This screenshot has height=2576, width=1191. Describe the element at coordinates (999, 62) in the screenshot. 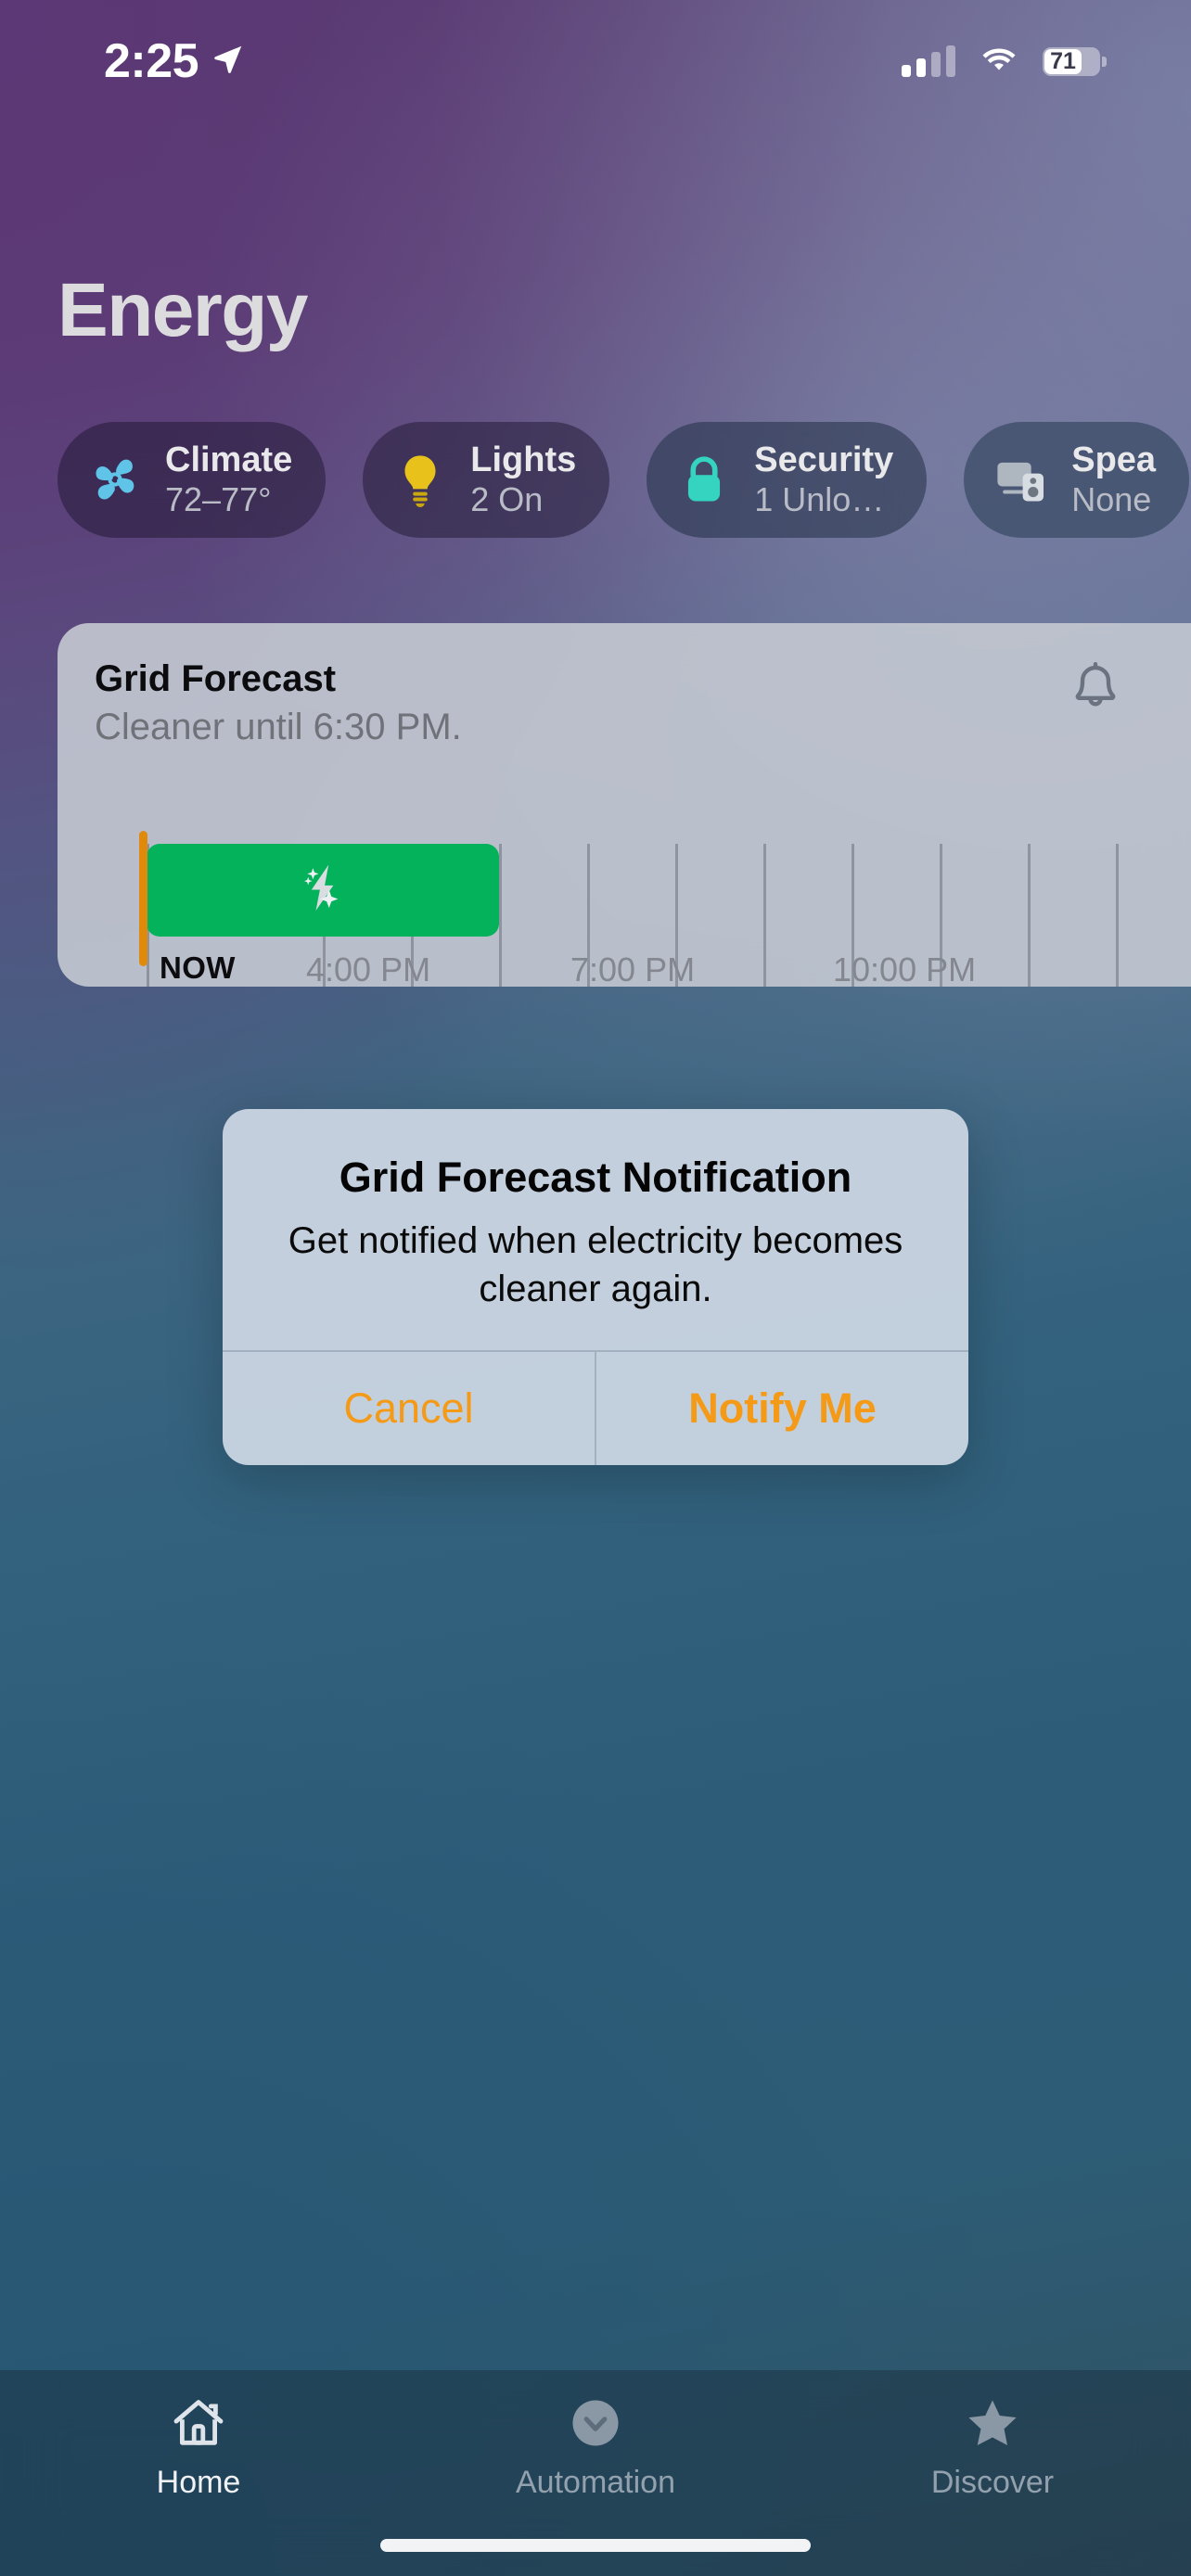

I see `wifi-icon` at that location.